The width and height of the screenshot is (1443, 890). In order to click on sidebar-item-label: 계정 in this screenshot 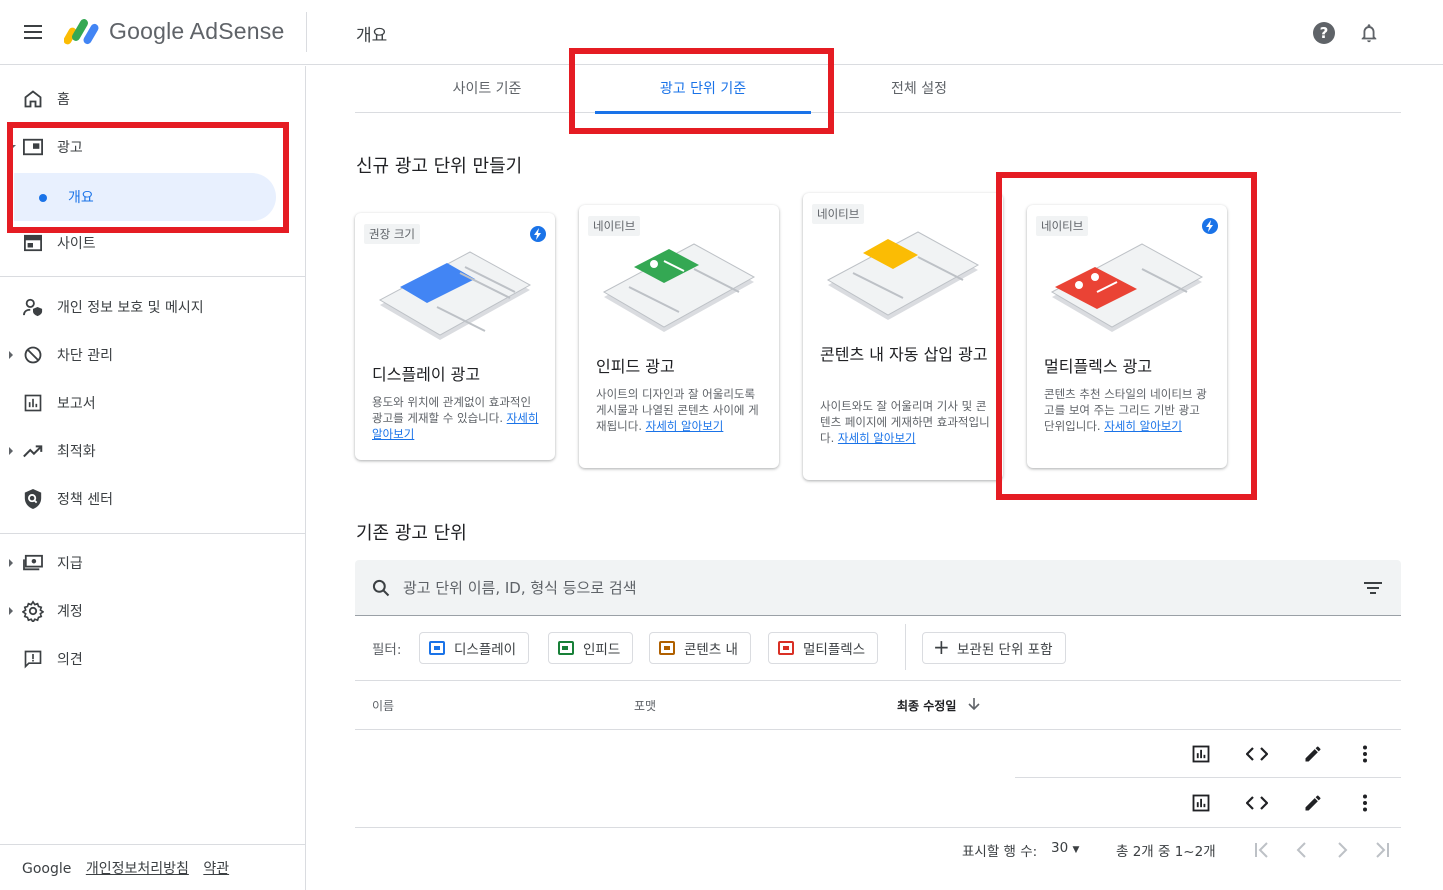, I will do `click(70, 612)`.